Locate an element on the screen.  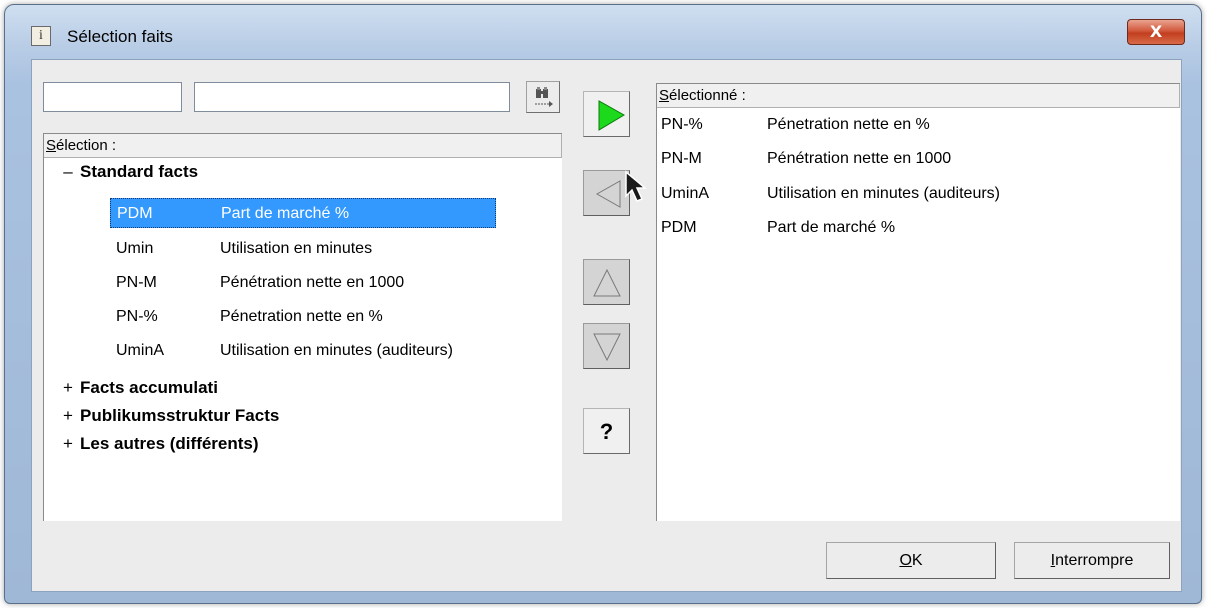
selected-item: UminA Utilisation en minutes (auditeurs) is located at coordinates (911, 194).